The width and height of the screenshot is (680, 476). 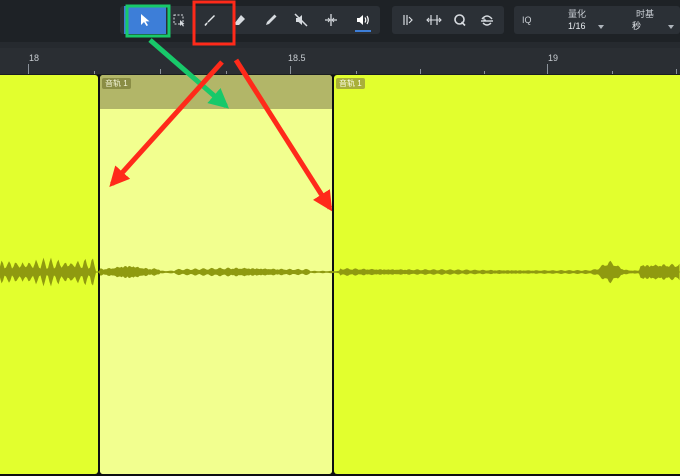 I want to click on listen-icon, so click(x=487, y=20).